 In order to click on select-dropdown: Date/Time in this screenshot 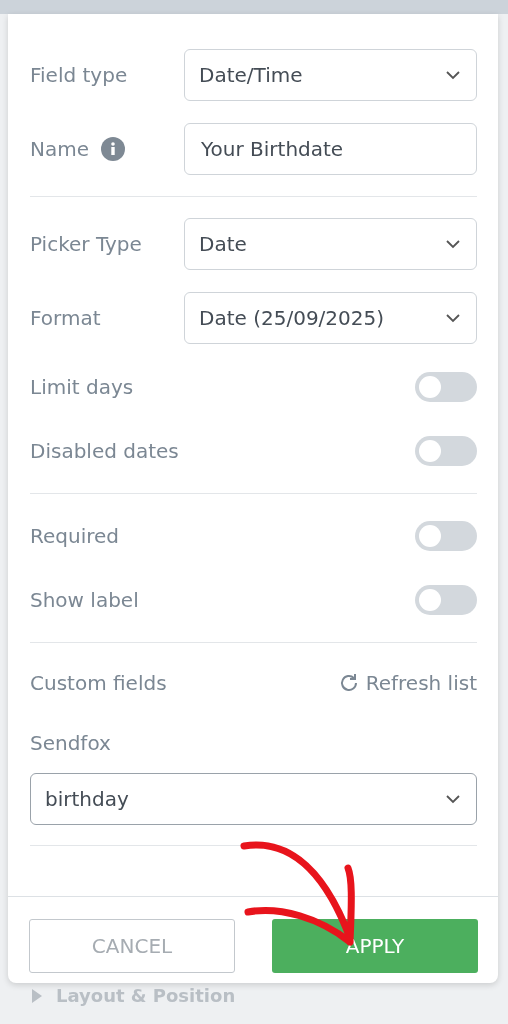, I will do `click(330, 75)`.